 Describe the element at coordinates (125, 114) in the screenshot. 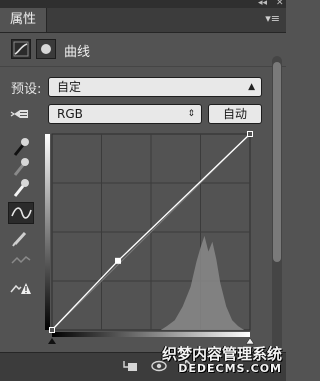

I see `channel-select: RGB ⇕` at that location.